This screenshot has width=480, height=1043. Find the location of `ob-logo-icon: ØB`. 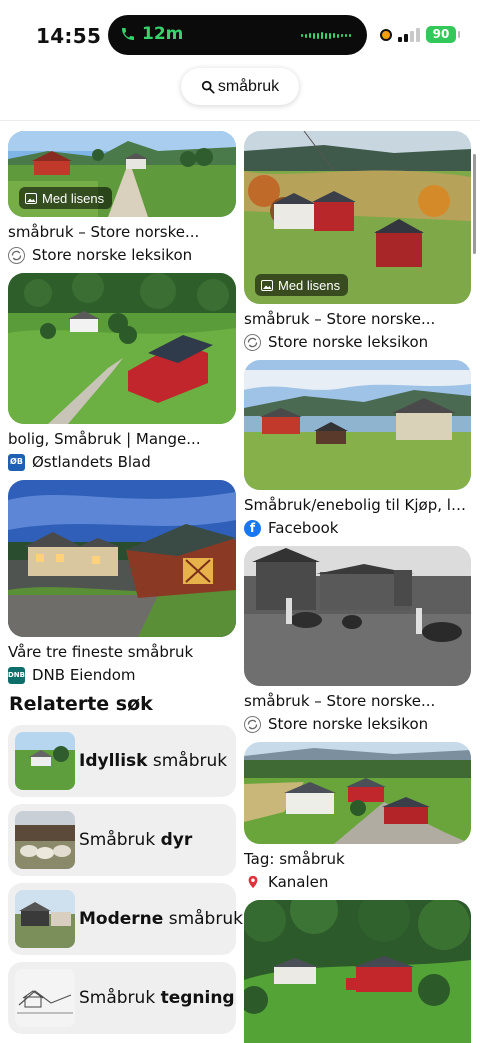

ob-logo-icon: ØB is located at coordinates (16, 462).